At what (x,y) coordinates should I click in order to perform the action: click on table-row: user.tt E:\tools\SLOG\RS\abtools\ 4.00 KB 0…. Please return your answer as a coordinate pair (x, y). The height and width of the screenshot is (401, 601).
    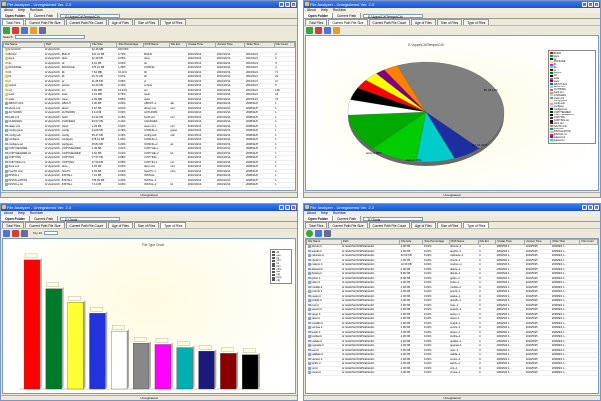
    Looking at the image, I should click on (452, 351).